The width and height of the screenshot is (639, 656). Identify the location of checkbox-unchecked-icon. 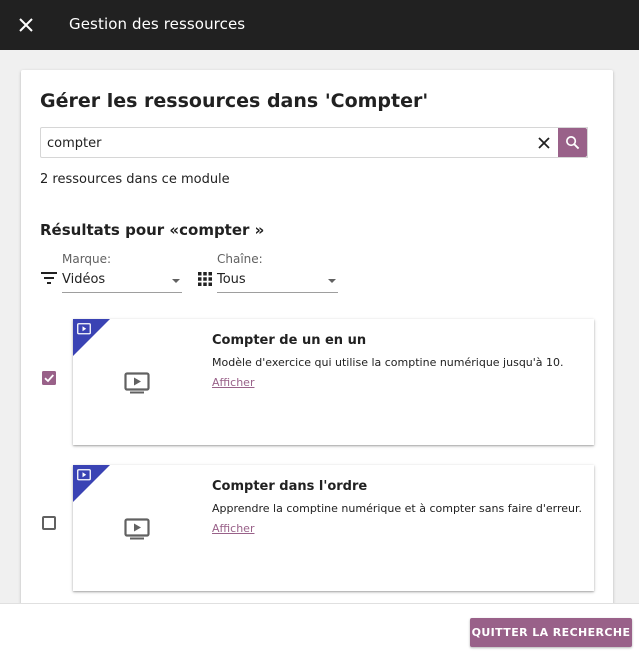
(49, 523).